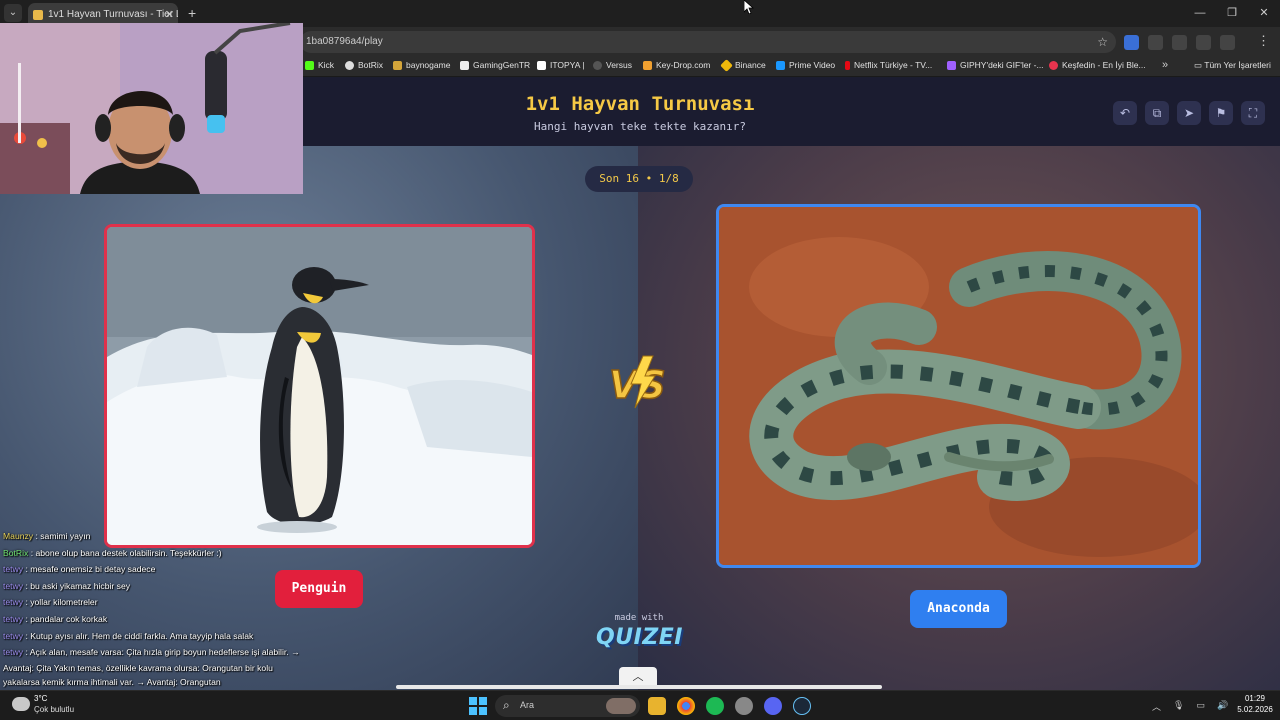 Image resolution: width=1280 pixels, height=720 pixels. What do you see at coordinates (1200, 13) in the screenshot?
I see `minimize-icon: —` at bounding box center [1200, 13].